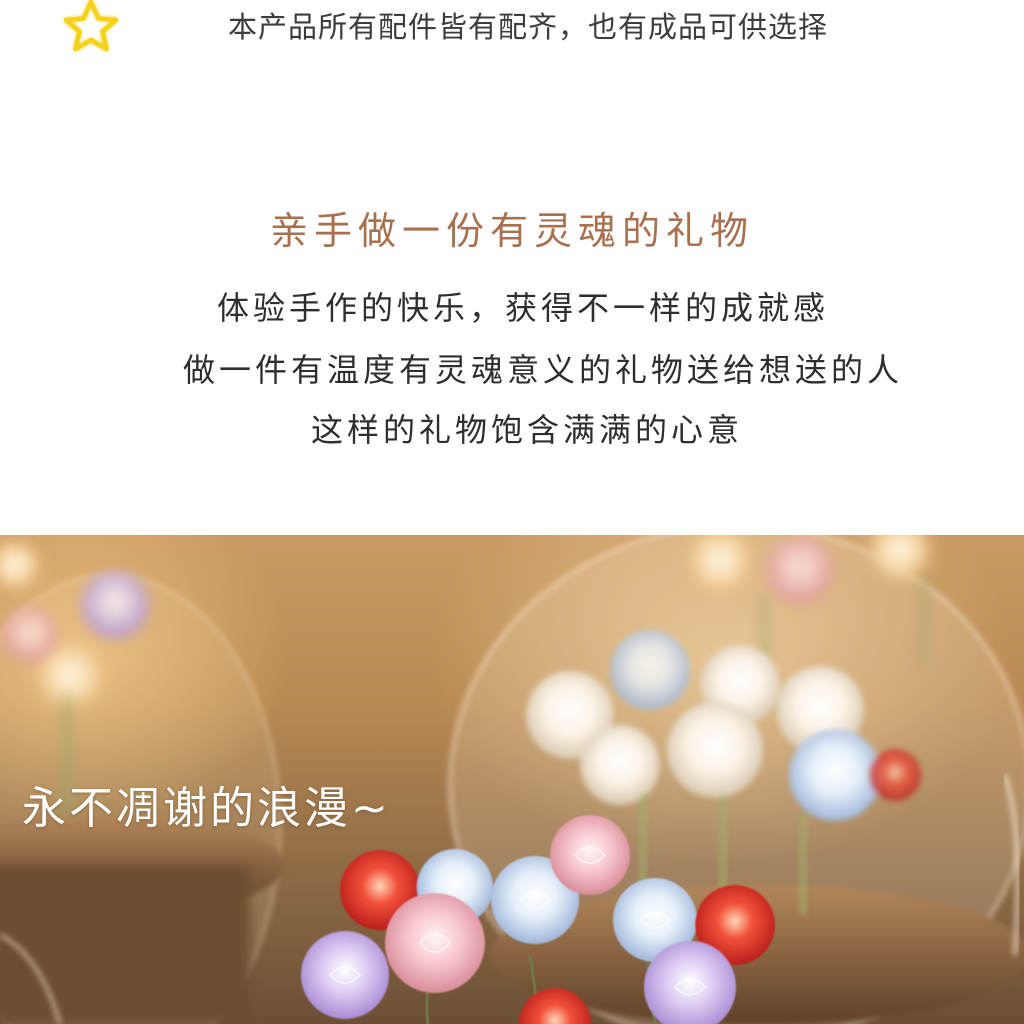 This screenshot has height=1024, width=1024. What do you see at coordinates (206, 808) in the screenshot?
I see `photo-caption: 永不凋谢的浪漫~` at bounding box center [206, 808].